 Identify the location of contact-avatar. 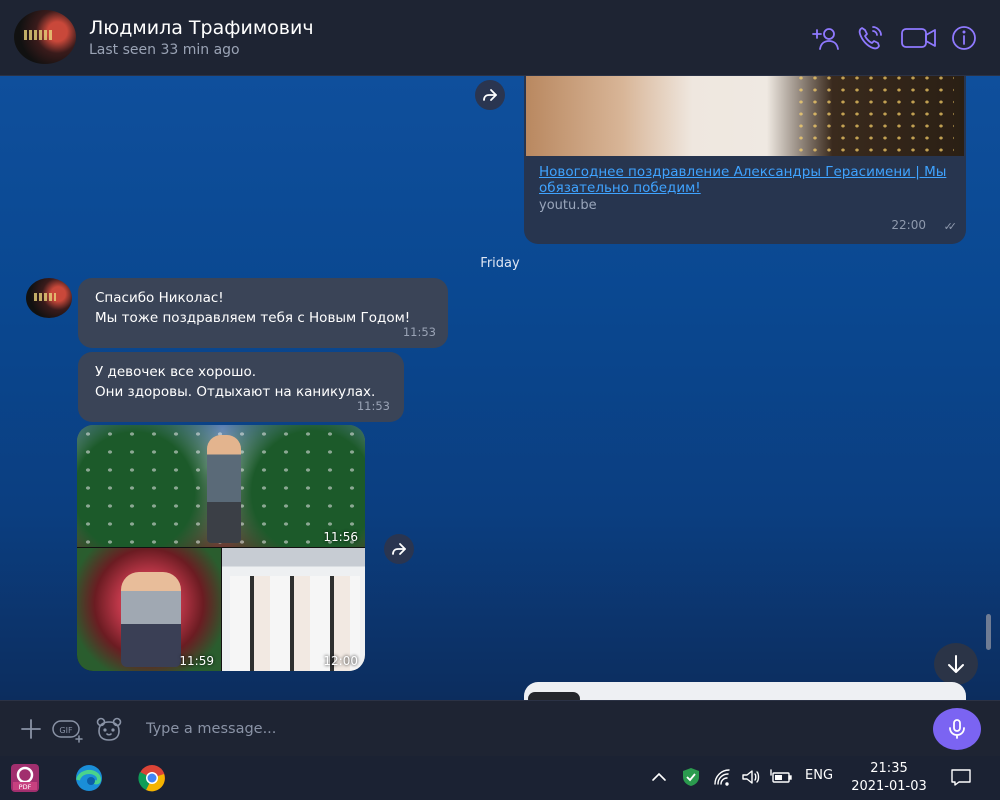
(45, 37).